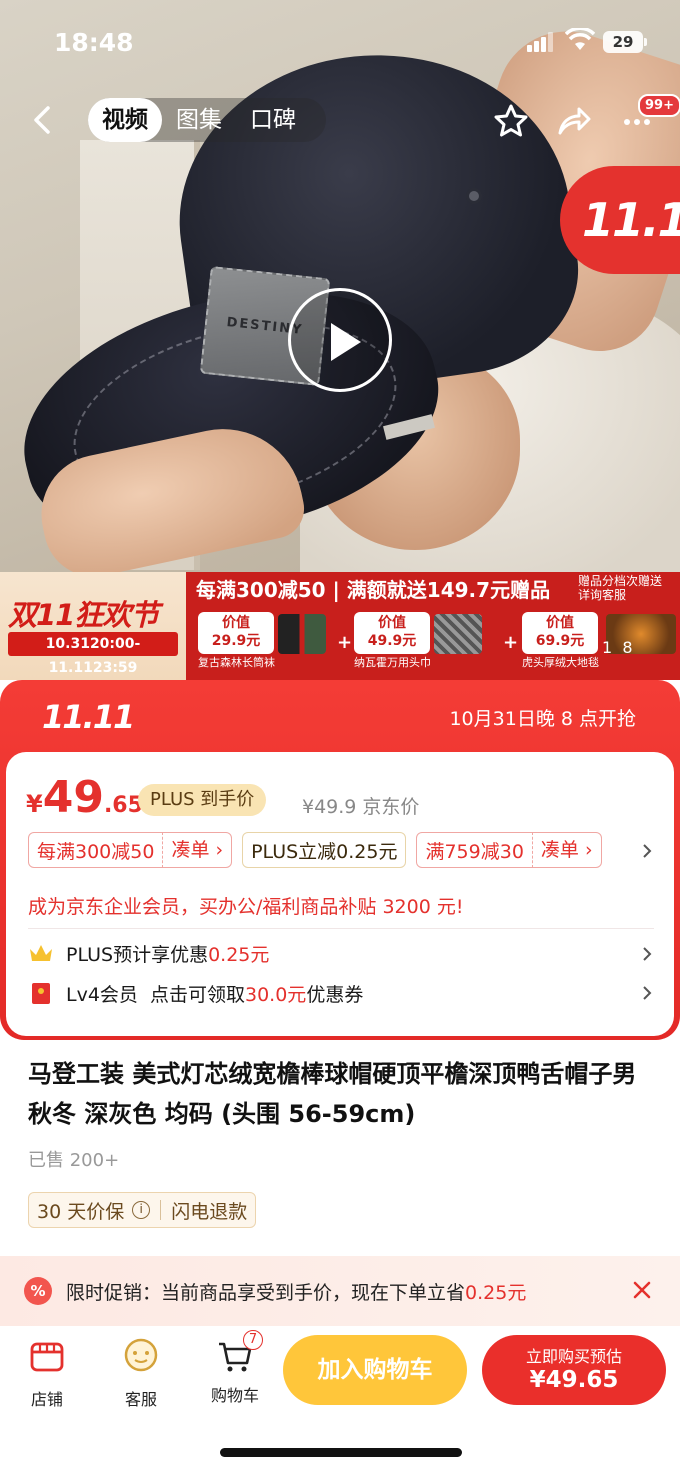 The width and height of the screenshot is (680, 1472). Describe the element at coordinates (81, 1211) in the screenshot. I see `price-protect-label: 30 天价保` at that location.